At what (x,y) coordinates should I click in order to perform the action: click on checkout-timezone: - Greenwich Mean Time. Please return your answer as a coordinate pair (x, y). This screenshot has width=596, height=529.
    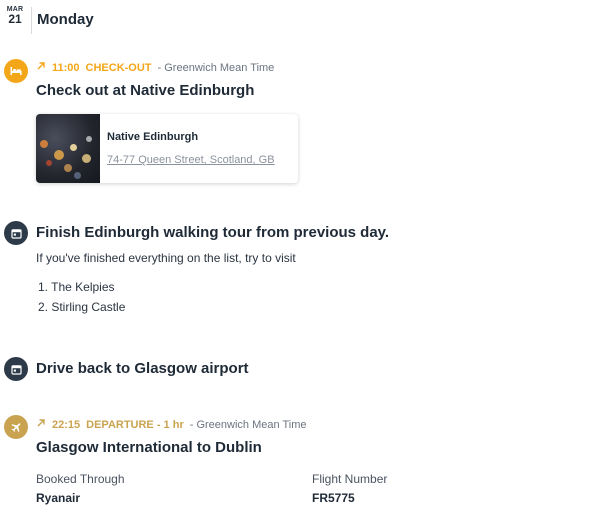
    Looking at the image, I should click on (216, 67).